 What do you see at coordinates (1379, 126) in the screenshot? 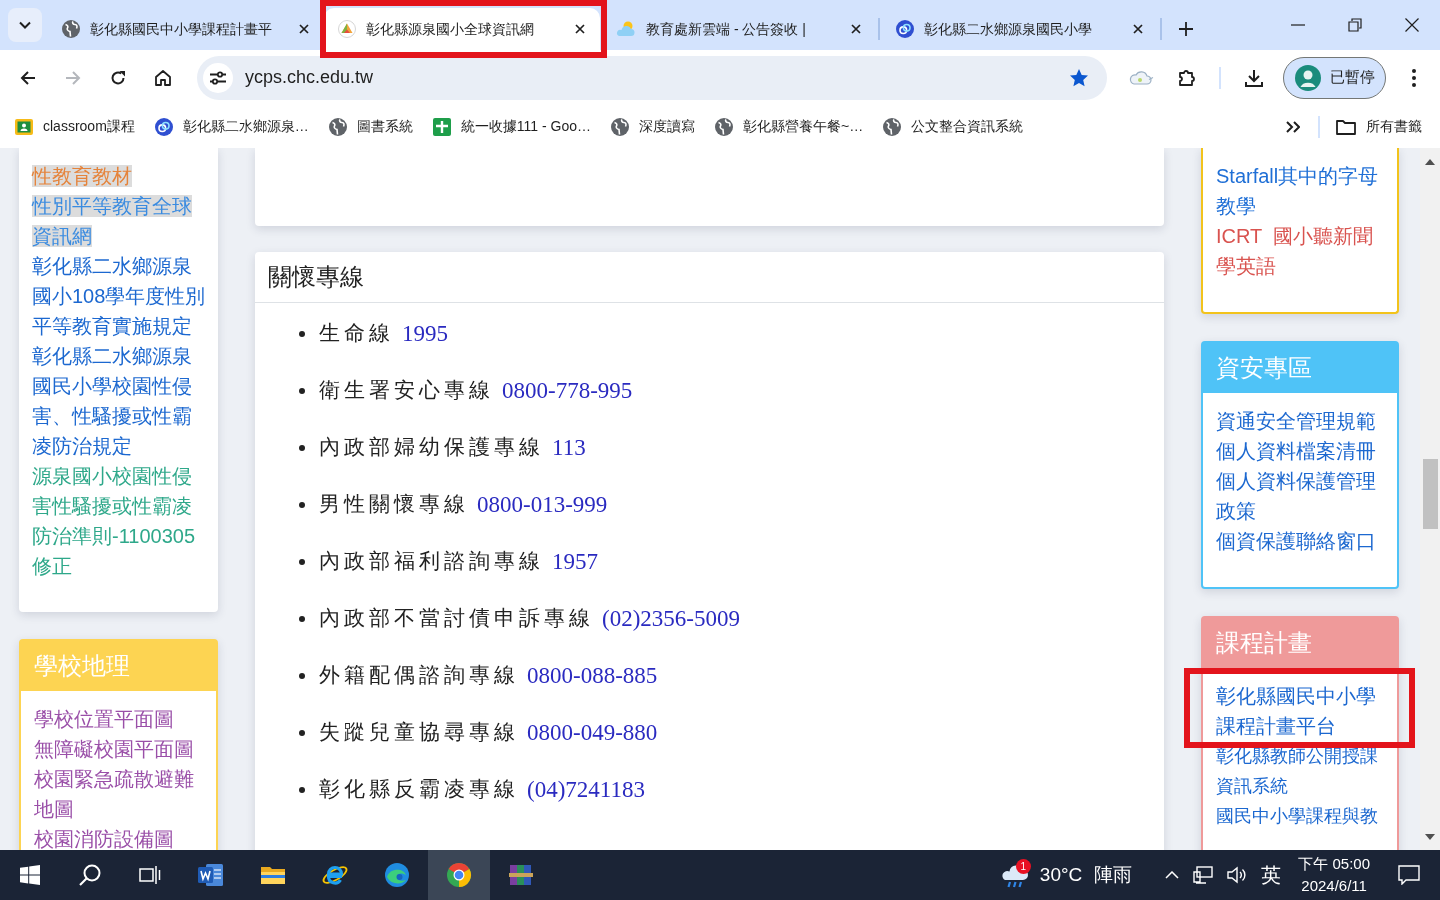
I see `all-bookmarks-button: 所有書籤` at bounding box center [1379, 126].